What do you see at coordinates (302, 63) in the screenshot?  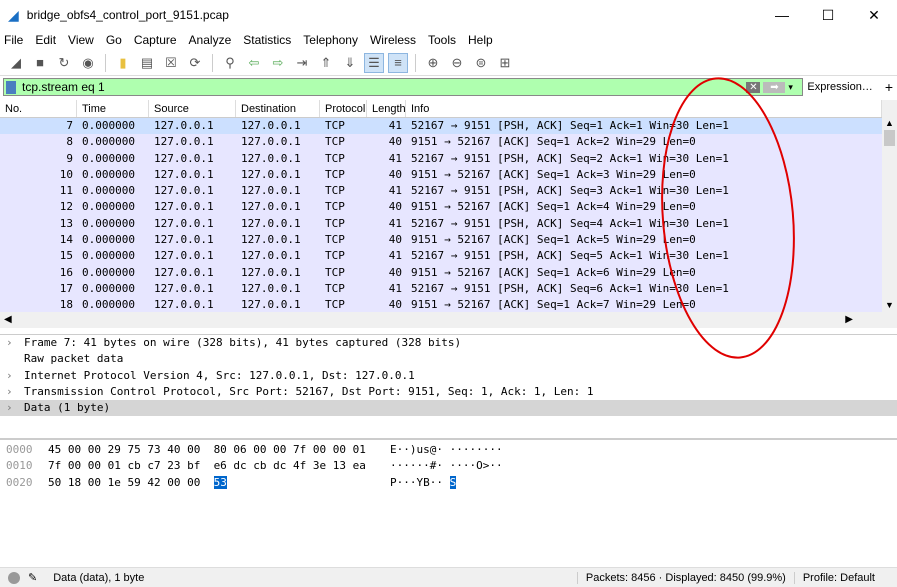 I see `goto-icon: ⇥` at bounding box center [302, 63].